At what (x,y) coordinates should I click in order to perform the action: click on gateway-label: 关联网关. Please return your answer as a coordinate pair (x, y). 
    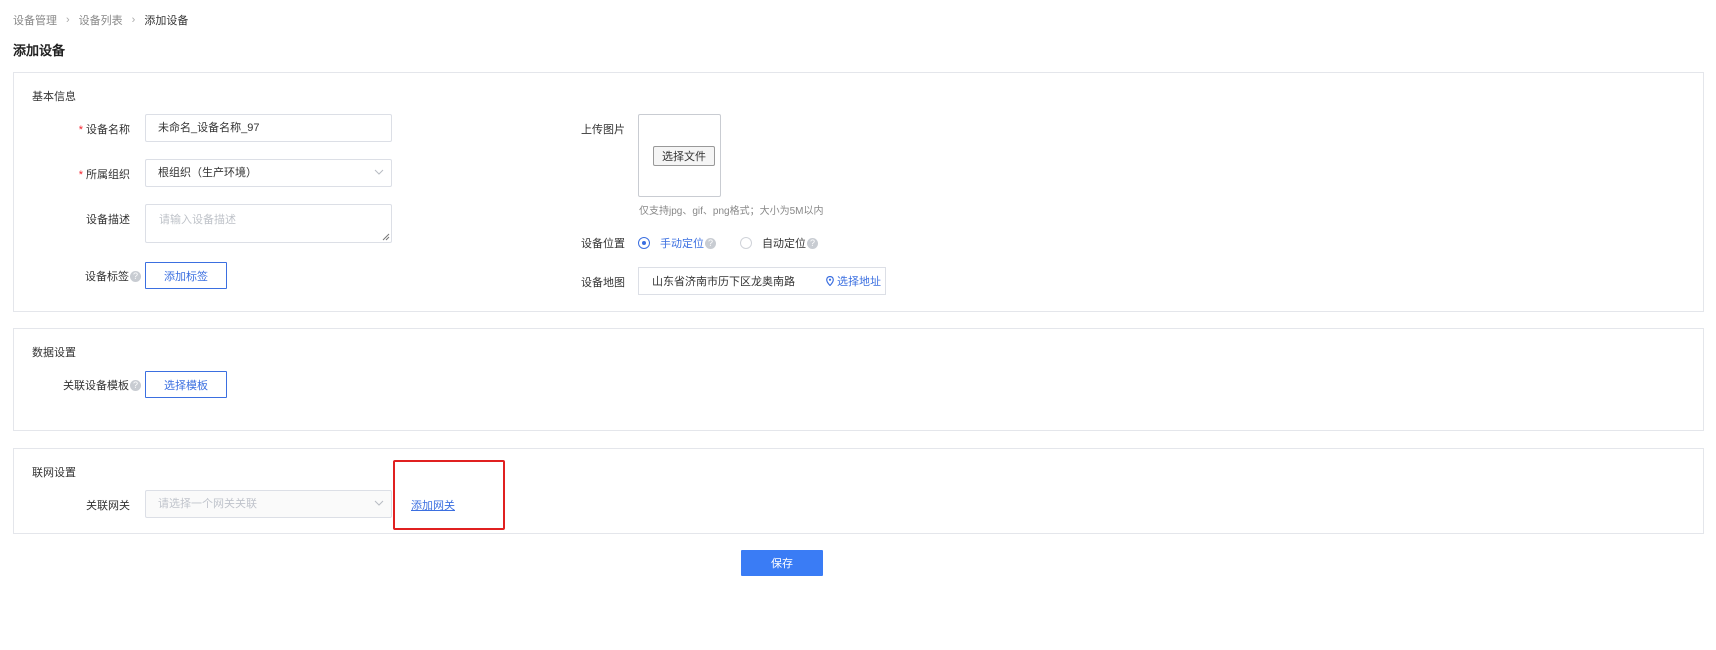
    Looking at the image, I should click on (108, 506).